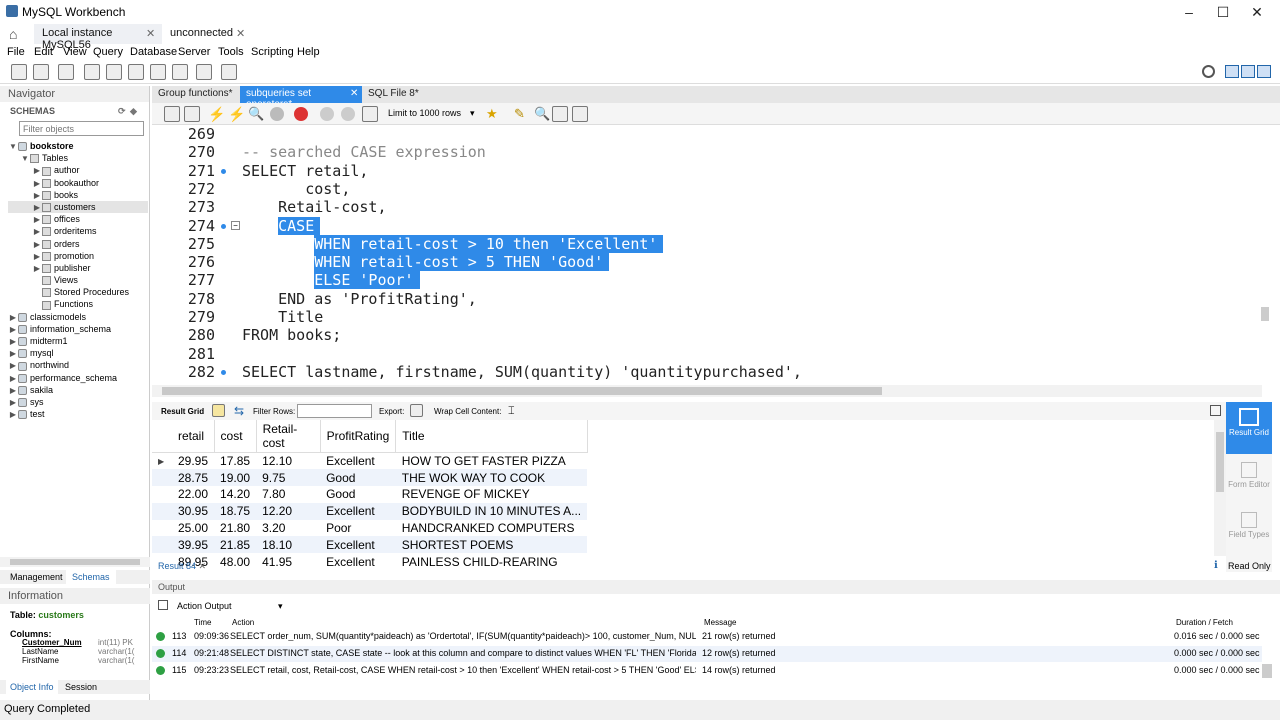 This screenshot has width=1280, height=720. Describe the element at coordinates (207, 34) in the screenshot. I see `tab-unconnected: unconnected ✕` at that location.